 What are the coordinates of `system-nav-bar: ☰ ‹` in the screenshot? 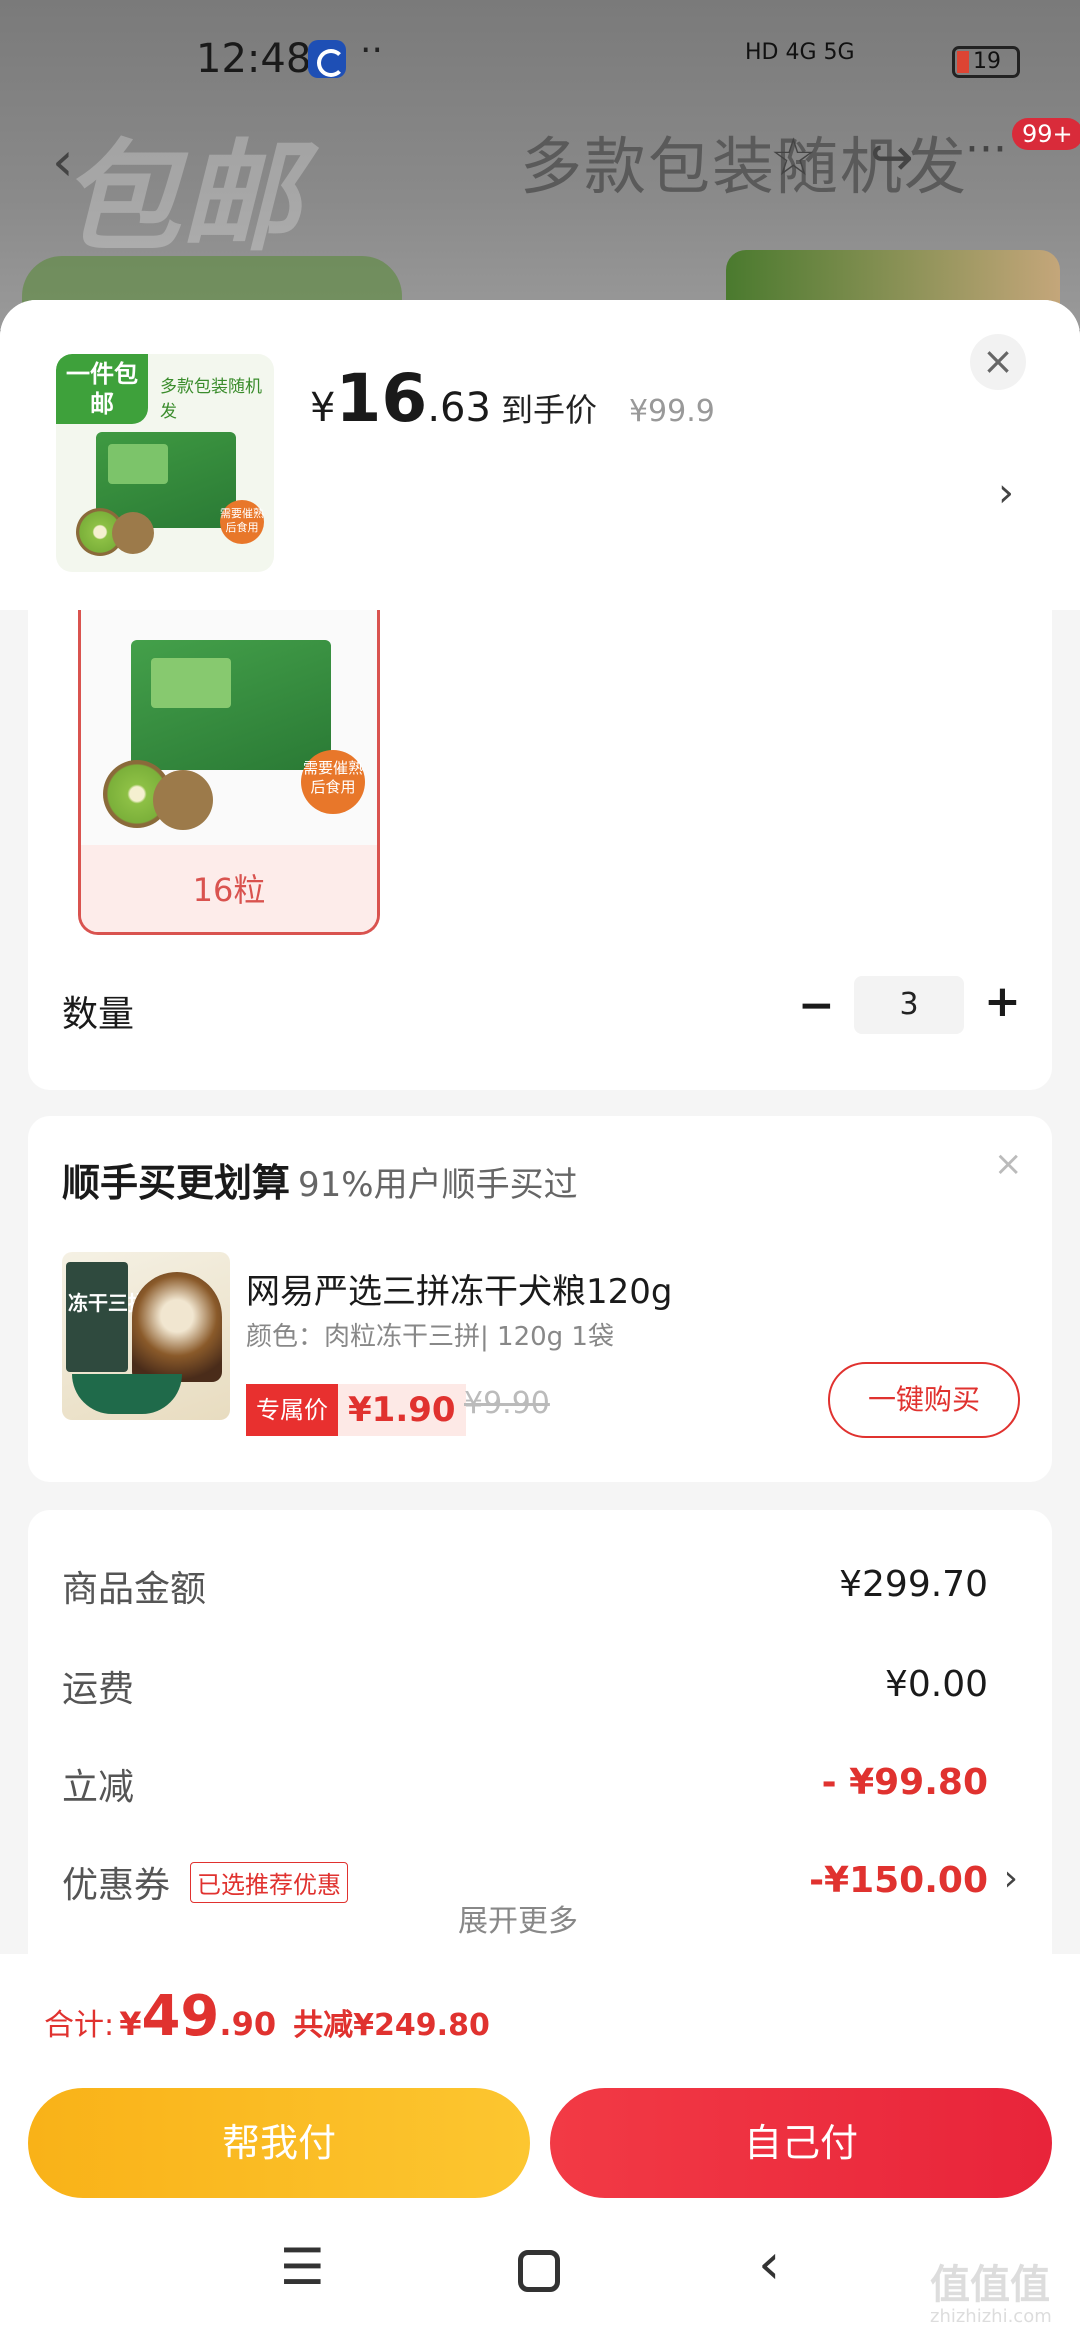 It's located at (540, 2275).